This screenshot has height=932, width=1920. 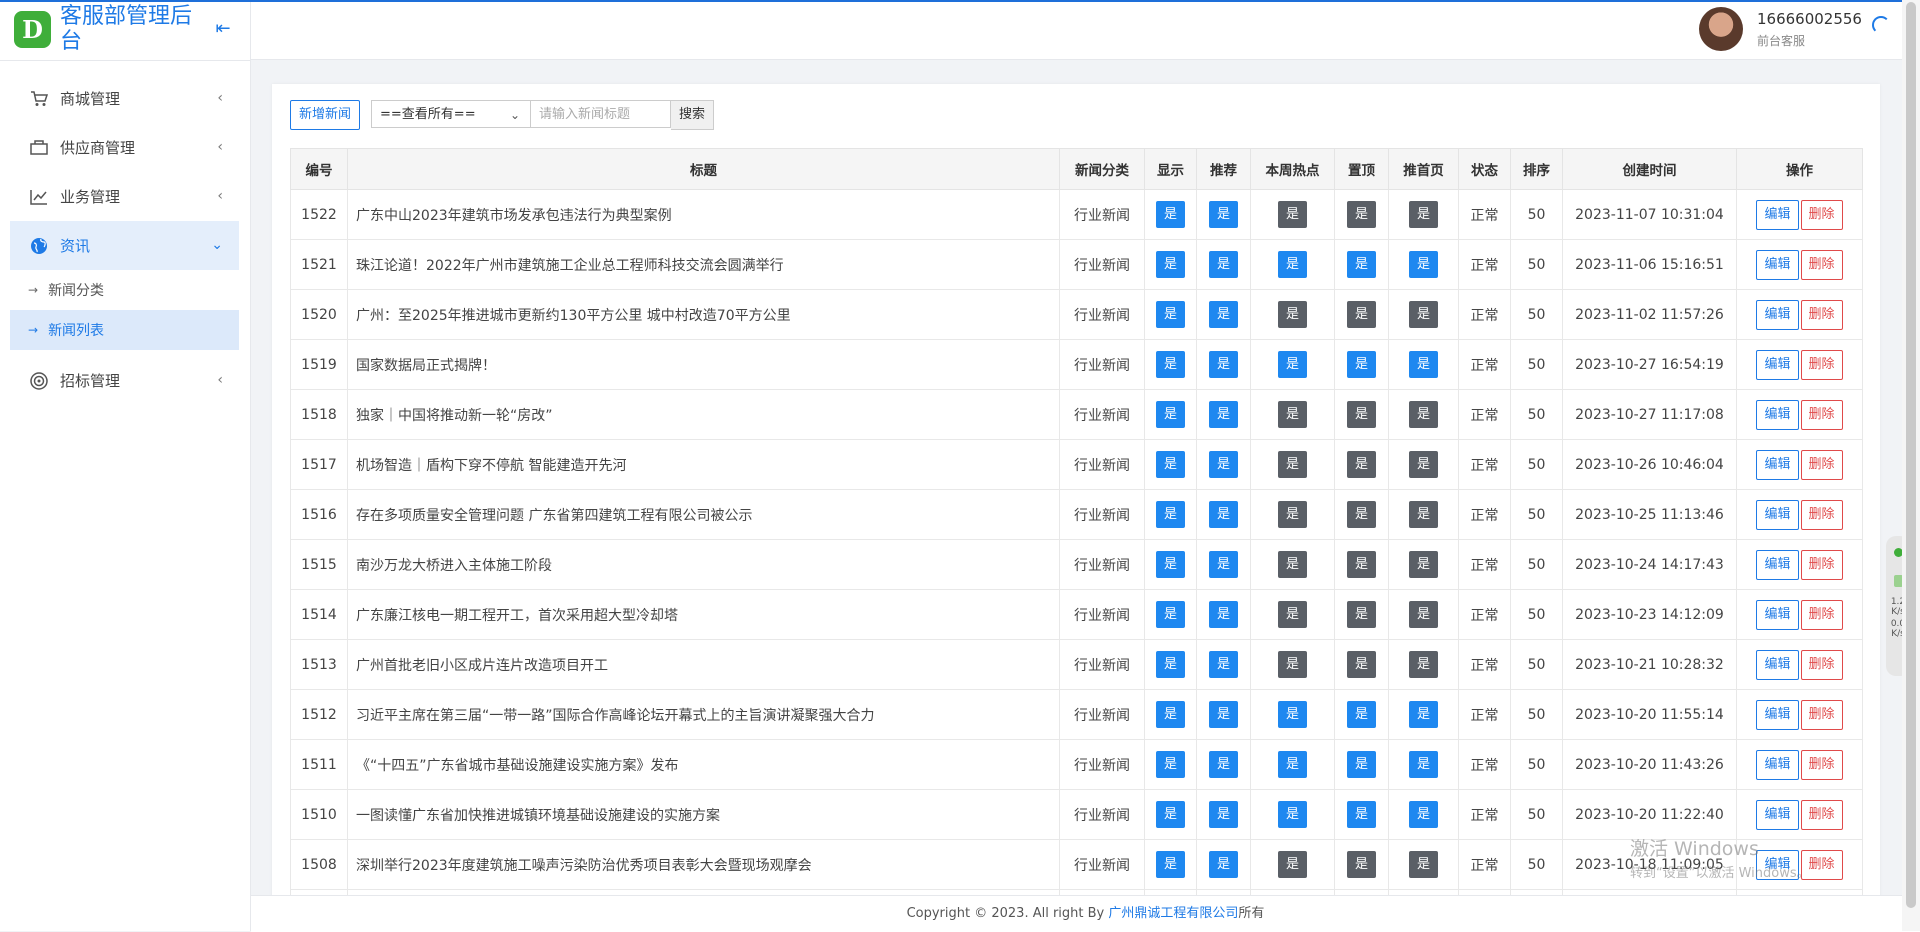 I want to click on collapse-sidebar-icon: ⇤, so click(x=223, y=29).